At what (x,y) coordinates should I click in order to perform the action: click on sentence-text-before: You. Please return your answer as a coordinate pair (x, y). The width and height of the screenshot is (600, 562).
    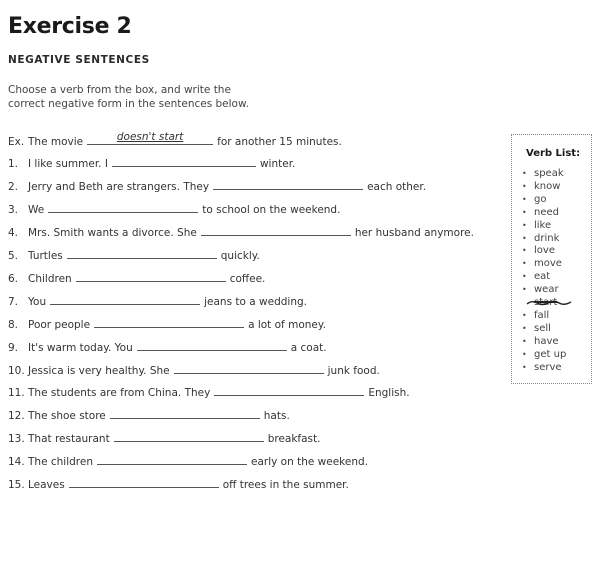
    Looking at the image, I should click on (37, 302).